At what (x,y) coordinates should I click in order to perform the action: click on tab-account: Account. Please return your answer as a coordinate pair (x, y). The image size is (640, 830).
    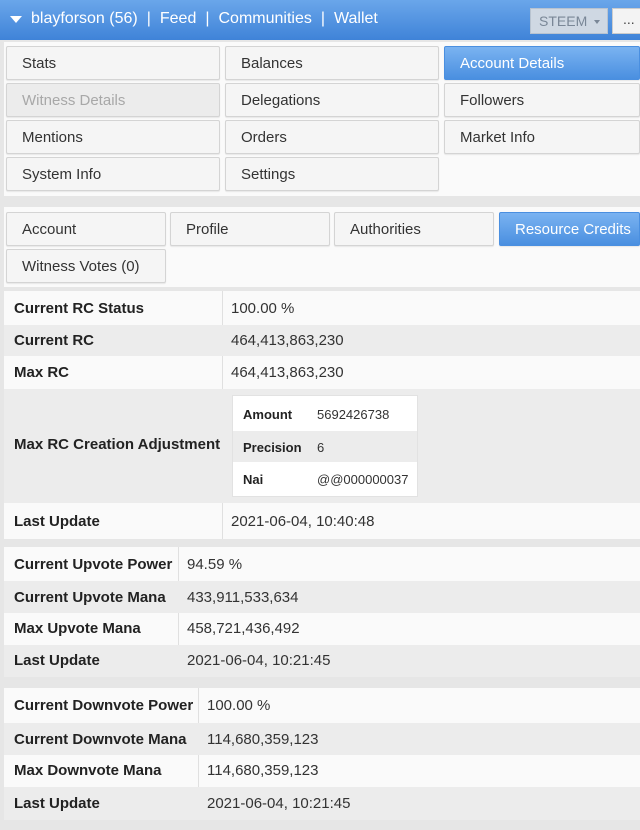
    Looking at the image, I should click on (86, 229).